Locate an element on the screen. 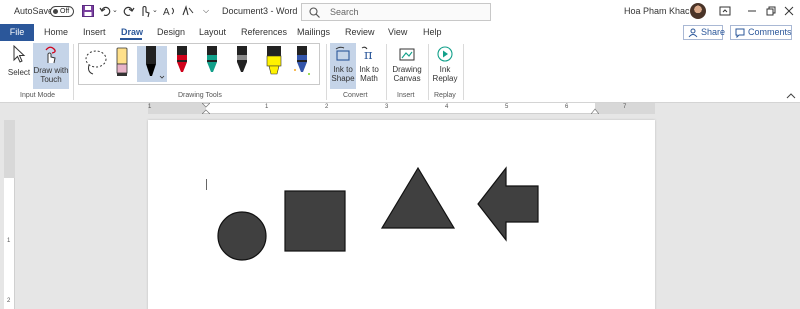 The width and height of the screenshot is (800, 309). lasso-select-tool is located at coordinates (96, 64).